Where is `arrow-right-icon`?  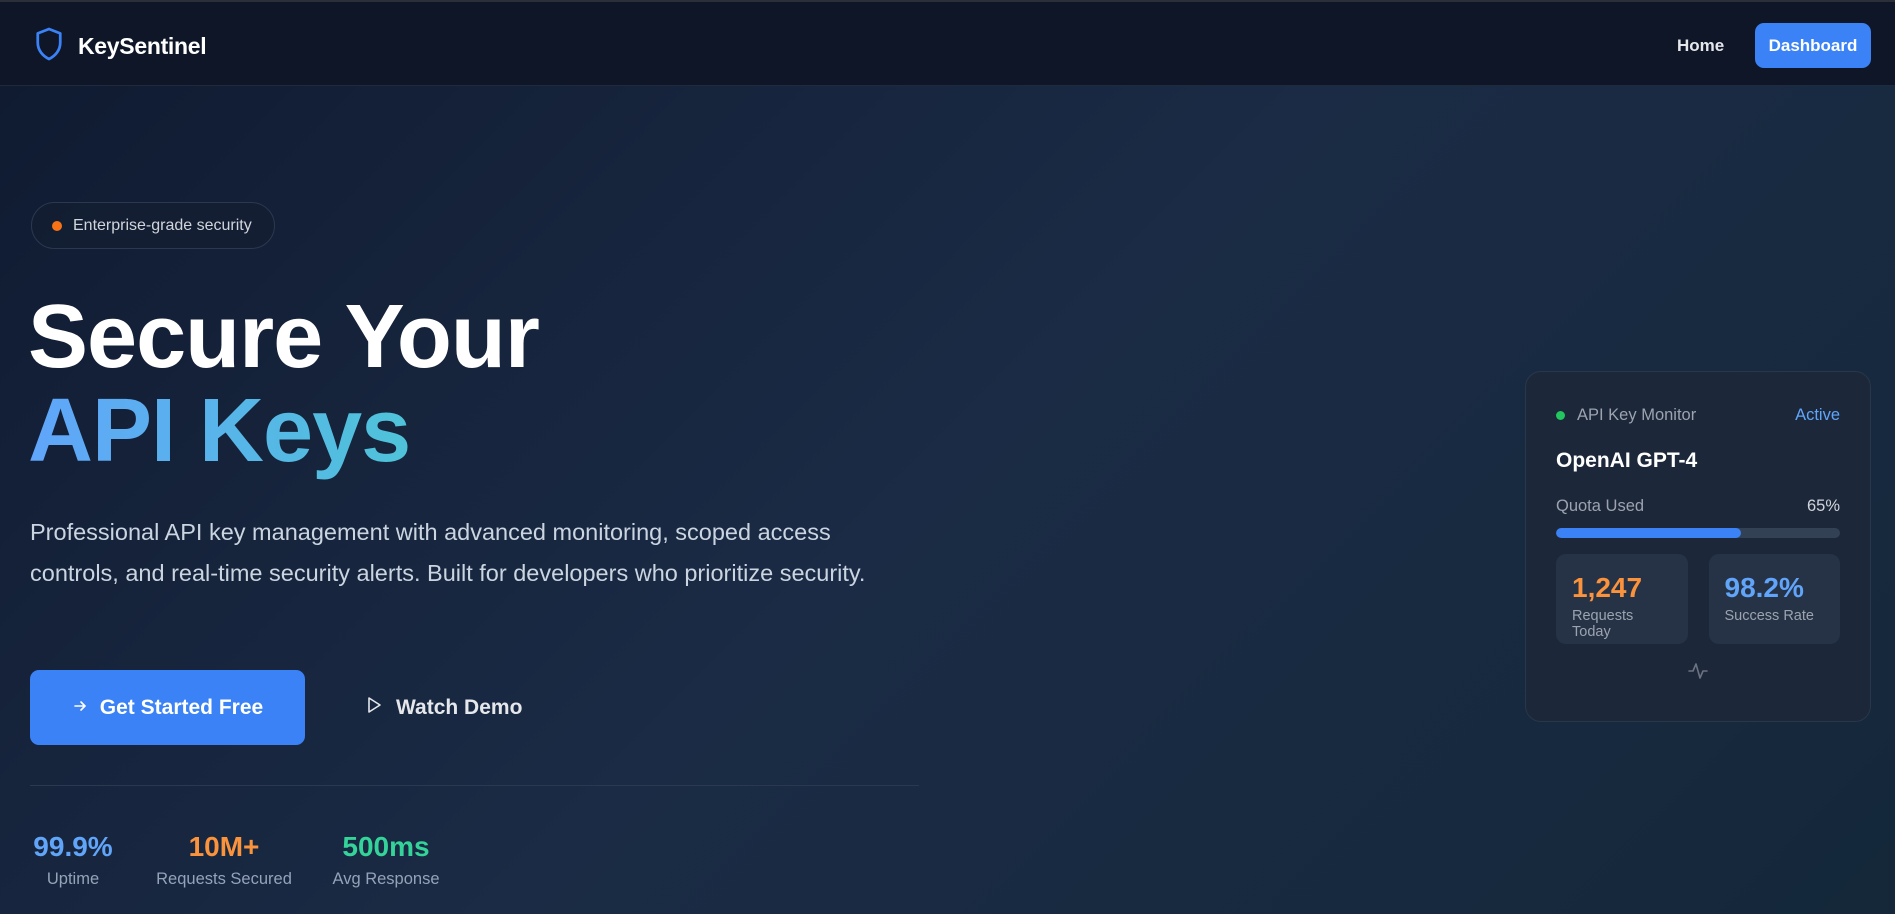 arrow-right-icon is located at coordinates (80, 708).